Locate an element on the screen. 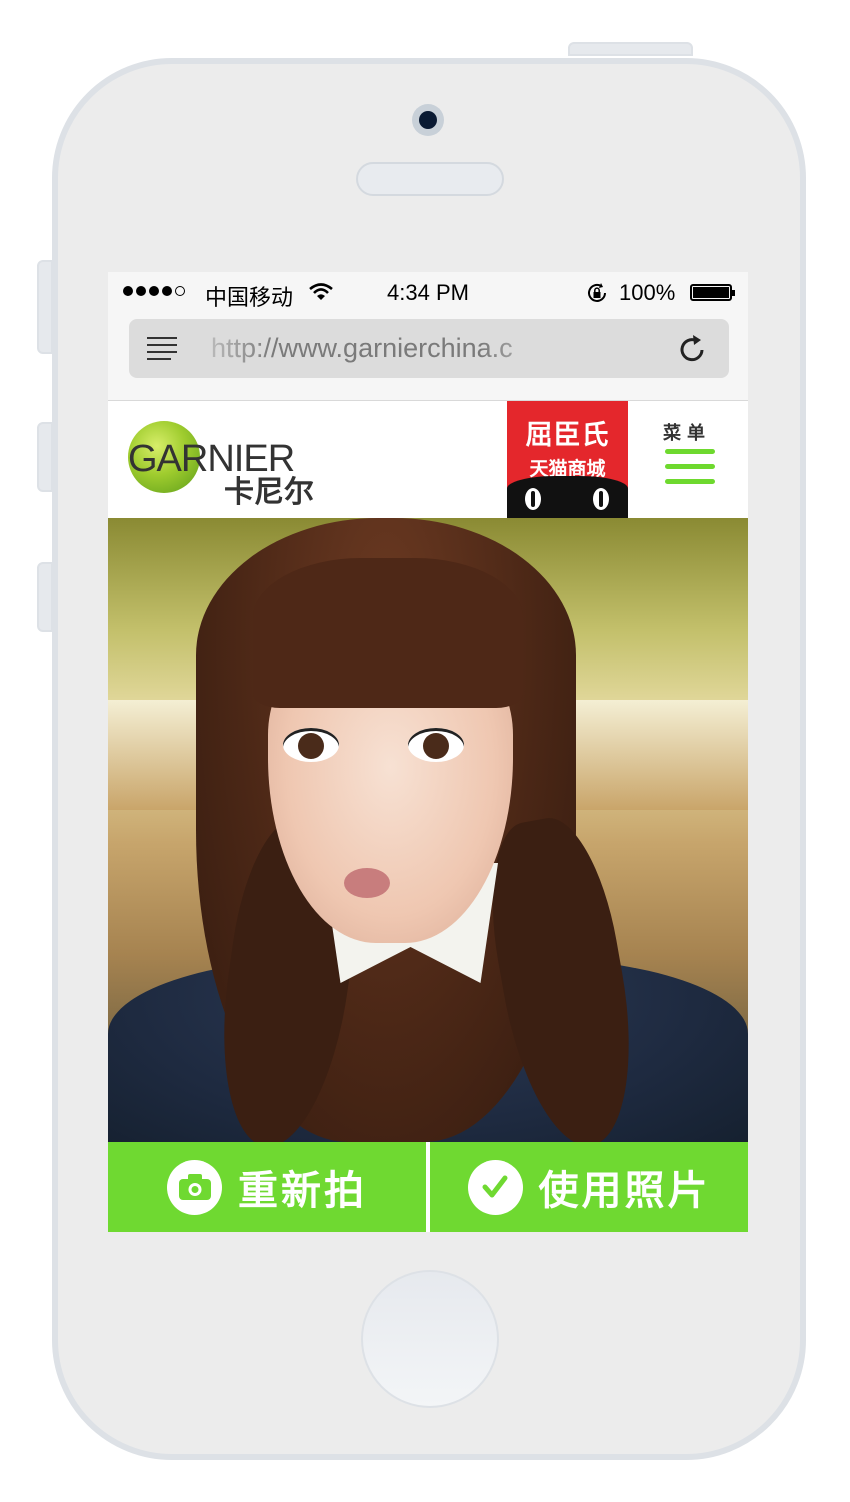 The width and height of the screenshot is (850, 1502). rotation-lock-icon is located at coordinates (597, 292).